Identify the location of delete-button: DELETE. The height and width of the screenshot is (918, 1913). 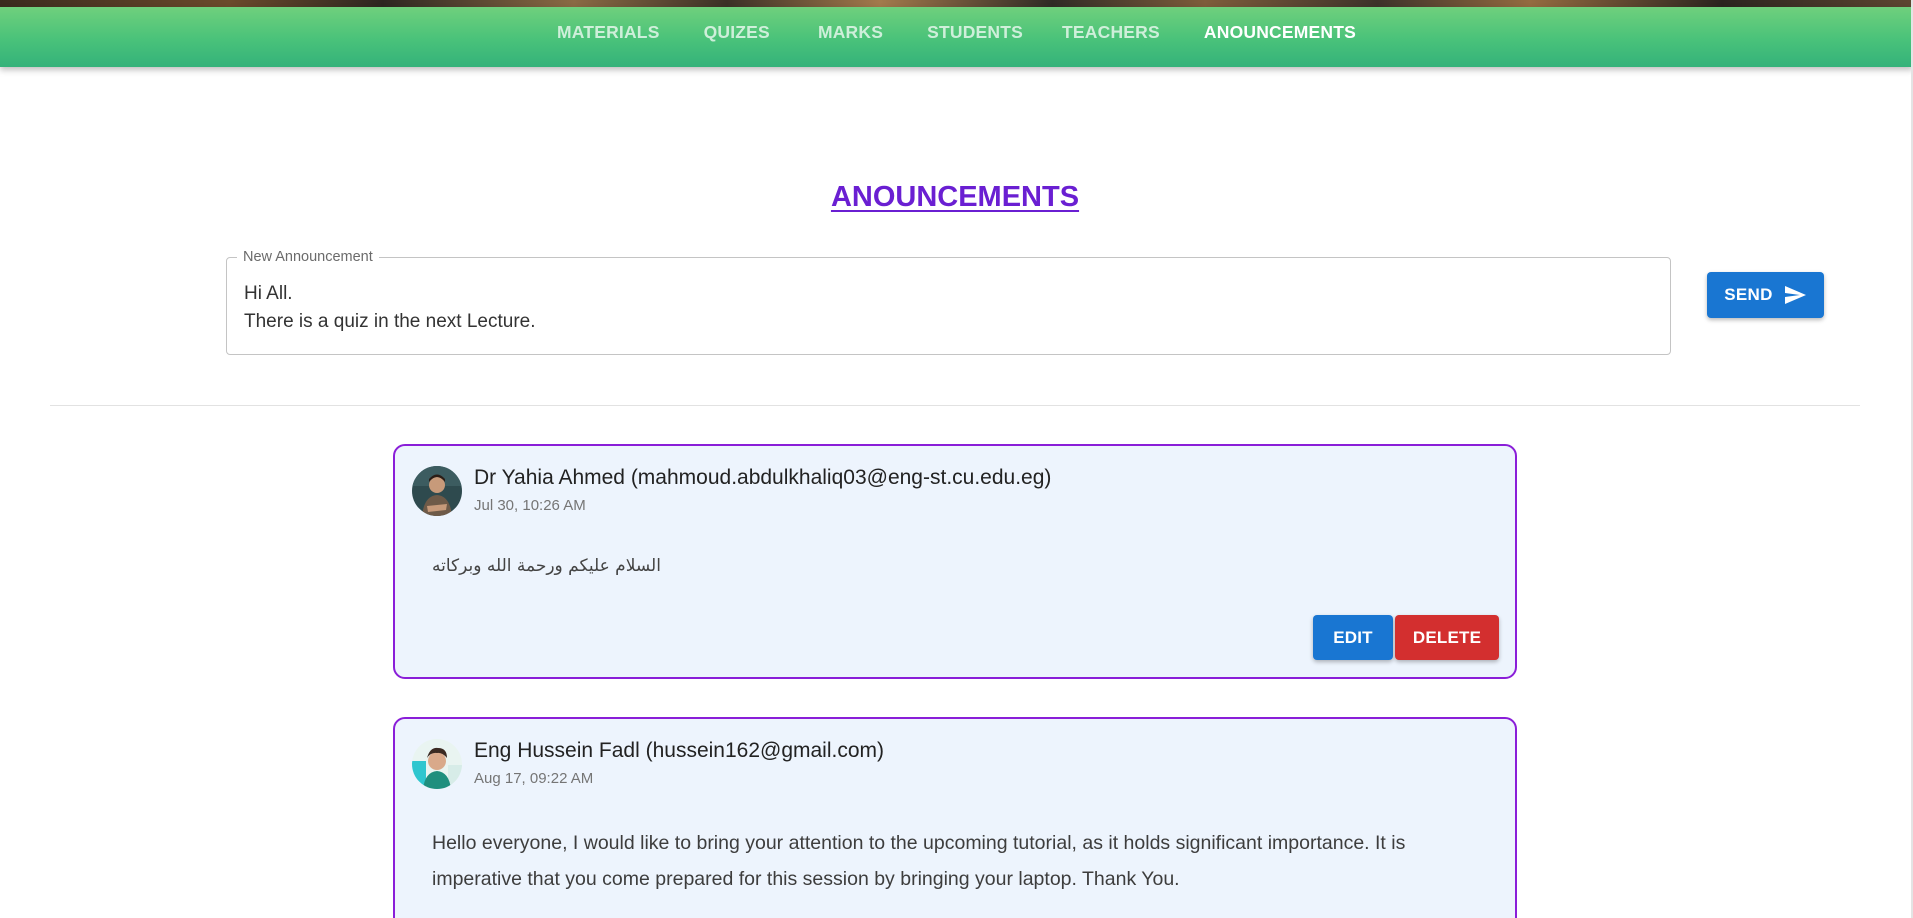
(1447, 637).